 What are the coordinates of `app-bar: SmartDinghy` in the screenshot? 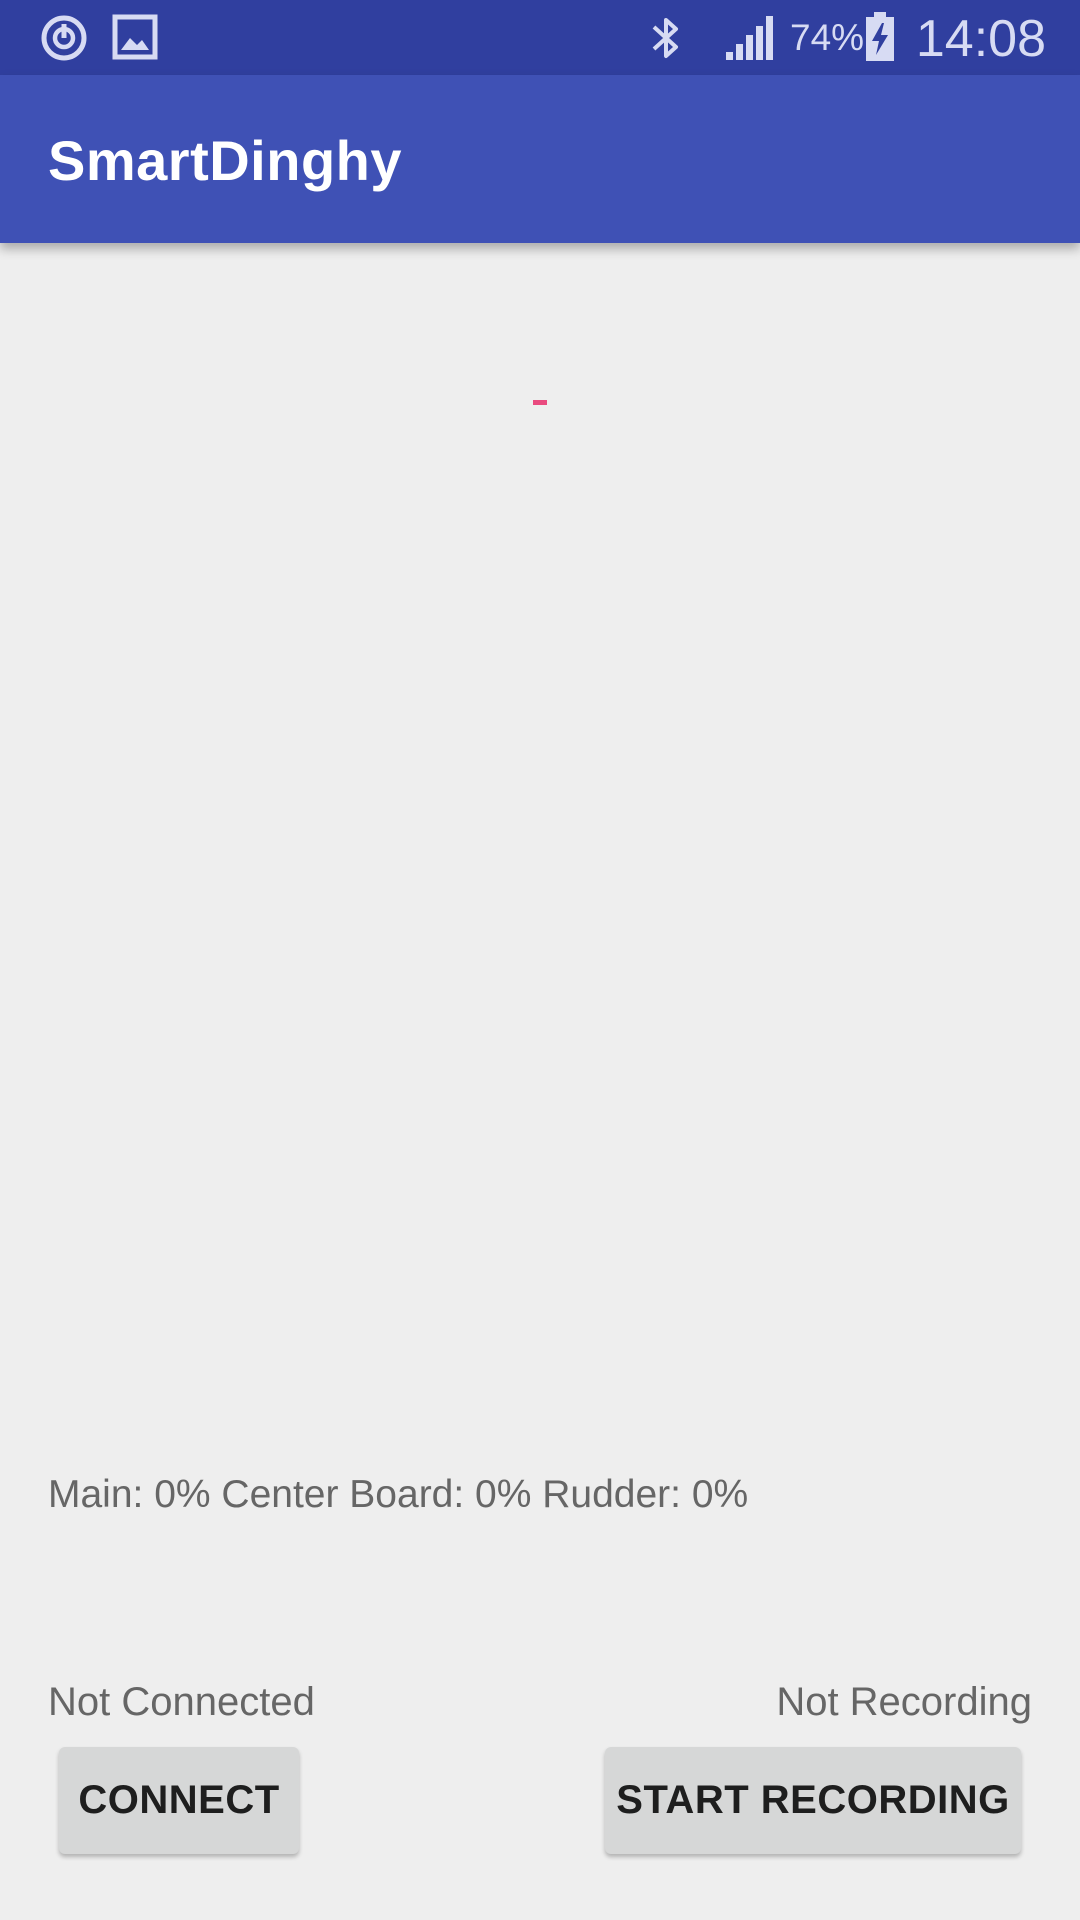 It's located at (540, 159).